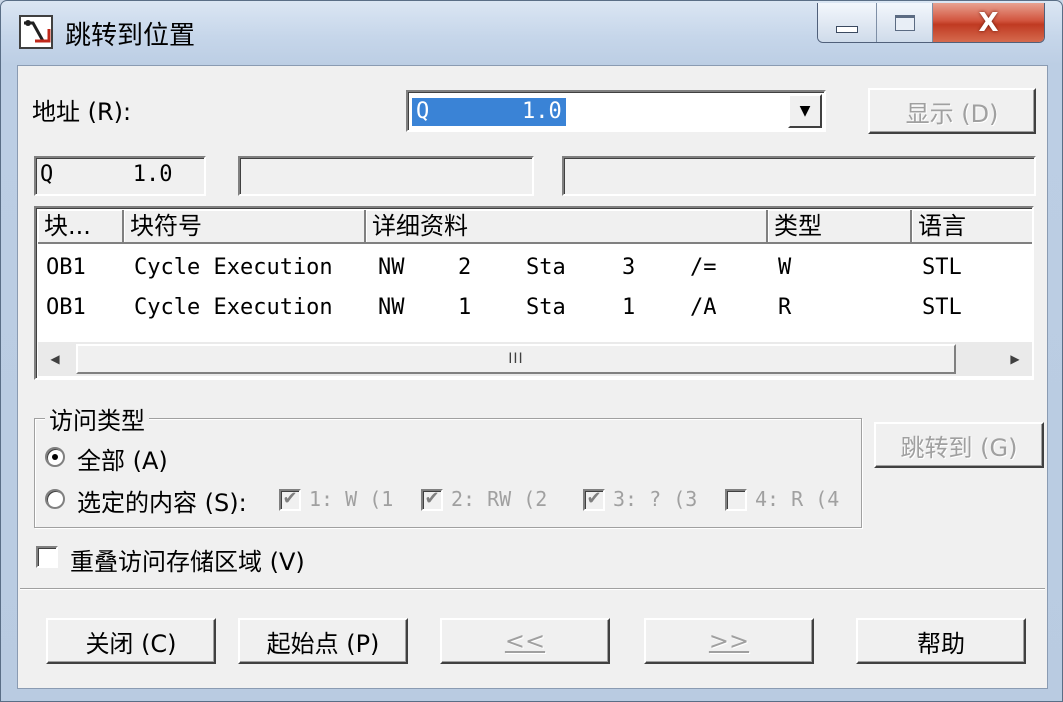 Image resolution: width=1063 pixels, height=702 pixels. Describe the element at coordinates (36, 32) in the screenshot. I see `app-icon` at that location.